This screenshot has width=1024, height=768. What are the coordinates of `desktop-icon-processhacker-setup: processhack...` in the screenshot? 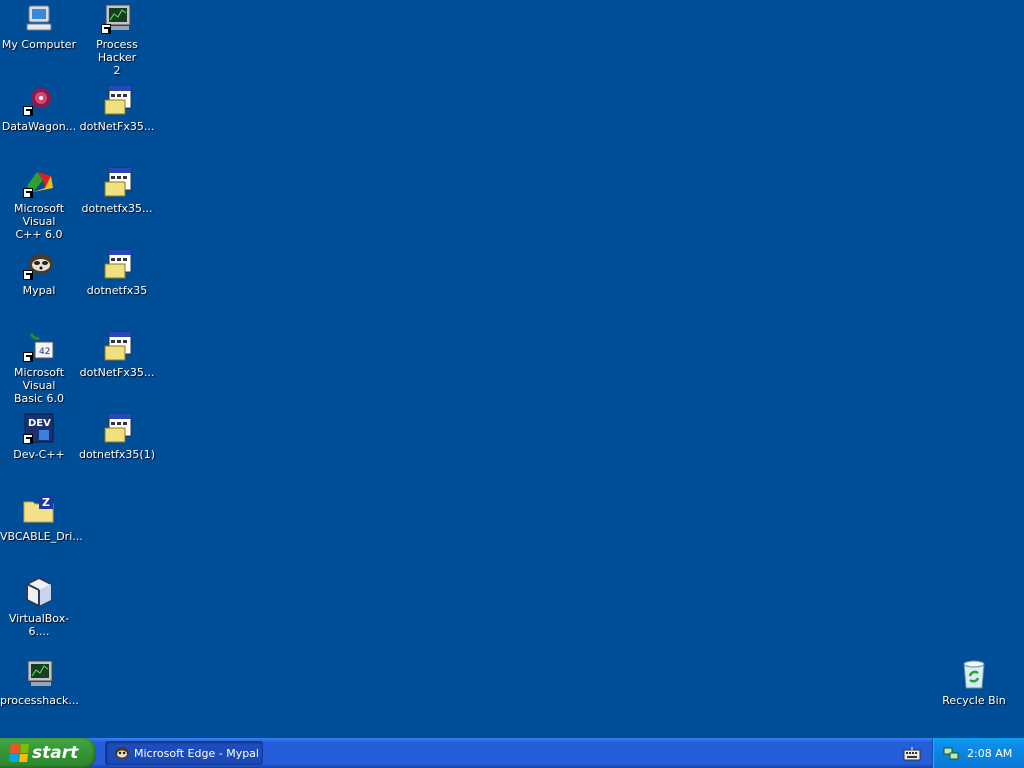 It's located at (39, 682).